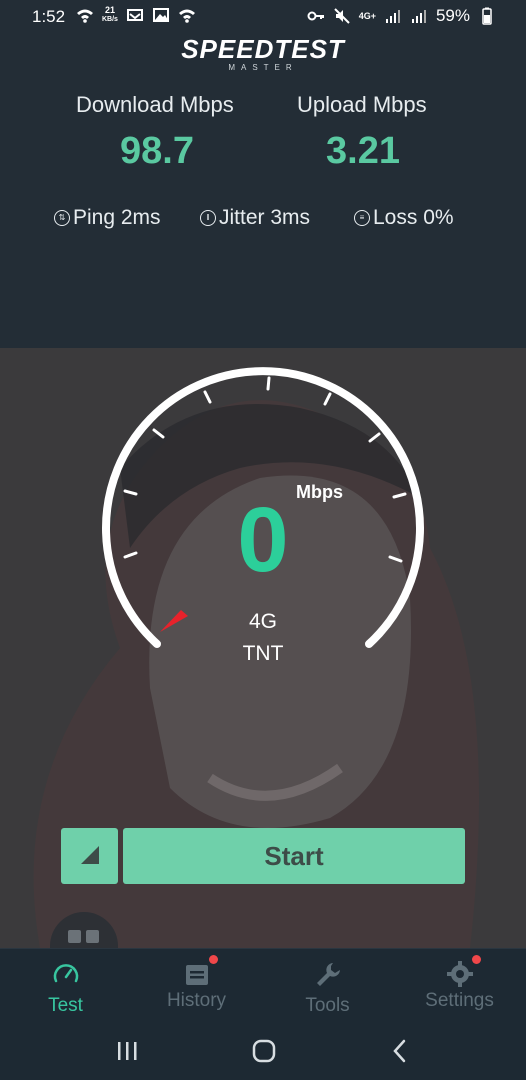  What do you see at coordinates (213, 959) in the screenshot?
I see `history-badge` at bounding box center [213, 959].